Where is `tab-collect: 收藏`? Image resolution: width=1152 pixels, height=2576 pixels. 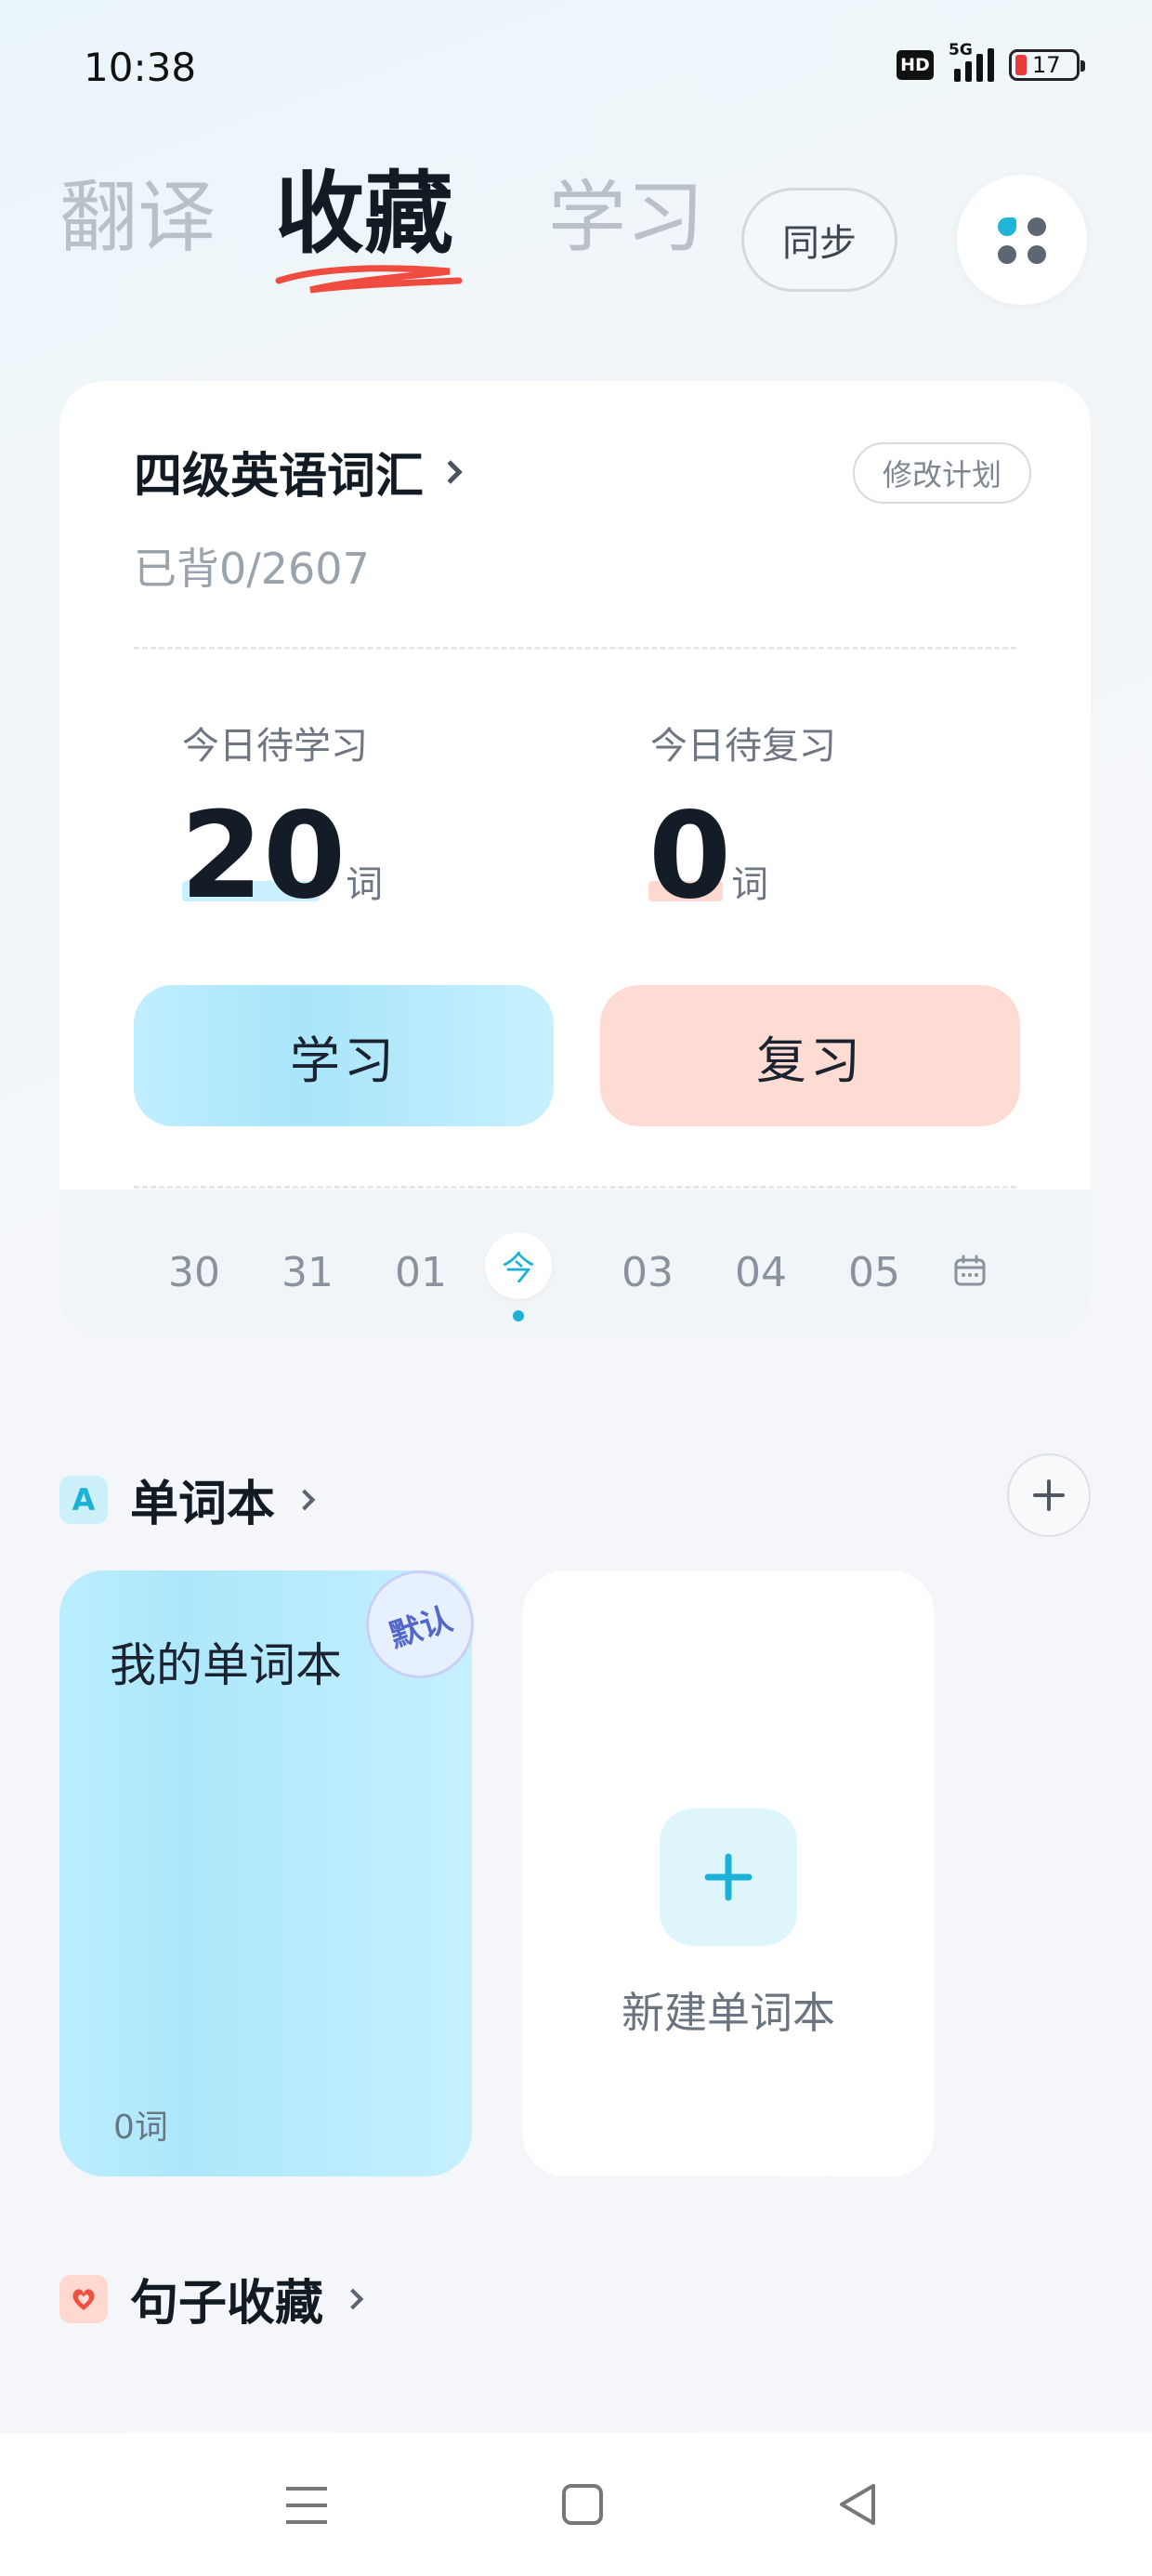 tab-collect: 收藏 is located at coordinates (364, 213).